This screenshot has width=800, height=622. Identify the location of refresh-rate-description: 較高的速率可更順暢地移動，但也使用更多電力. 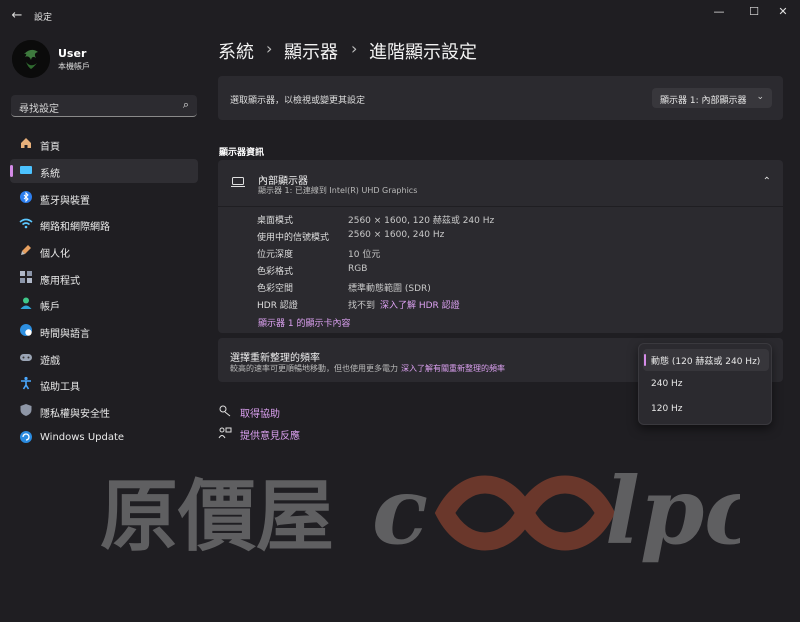
(314, 368).